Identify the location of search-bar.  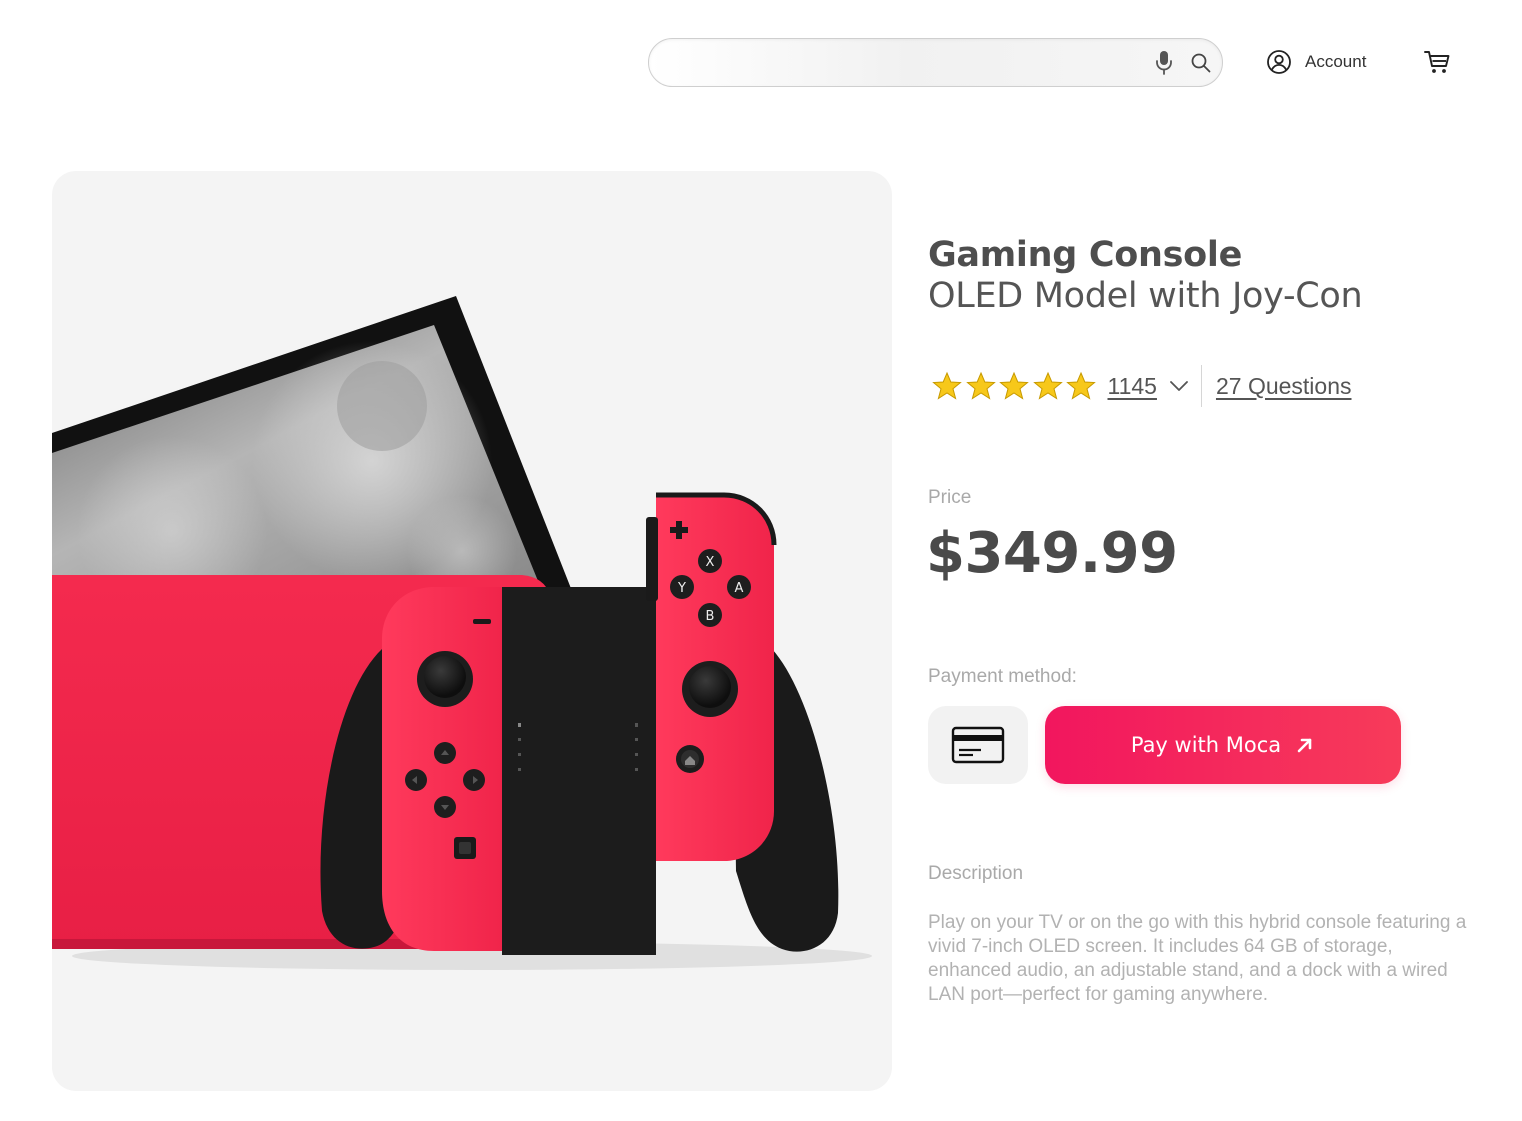
(935, 62).